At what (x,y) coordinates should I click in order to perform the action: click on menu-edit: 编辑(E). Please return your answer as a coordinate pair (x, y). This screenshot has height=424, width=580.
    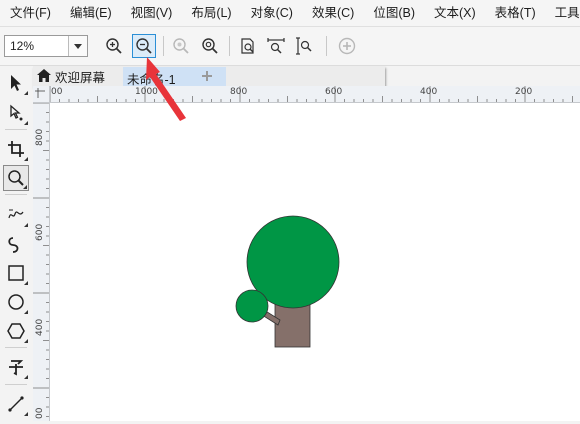
    Looking at the image, I should click on (90, 13).